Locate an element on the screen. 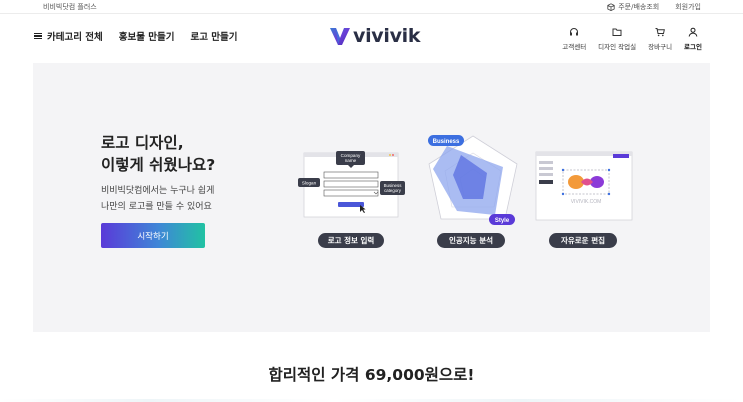 The height and width of the screenshot is (402, 743). editor-watermark: VIVIVIK.COM is located at coordinates (586, 202).